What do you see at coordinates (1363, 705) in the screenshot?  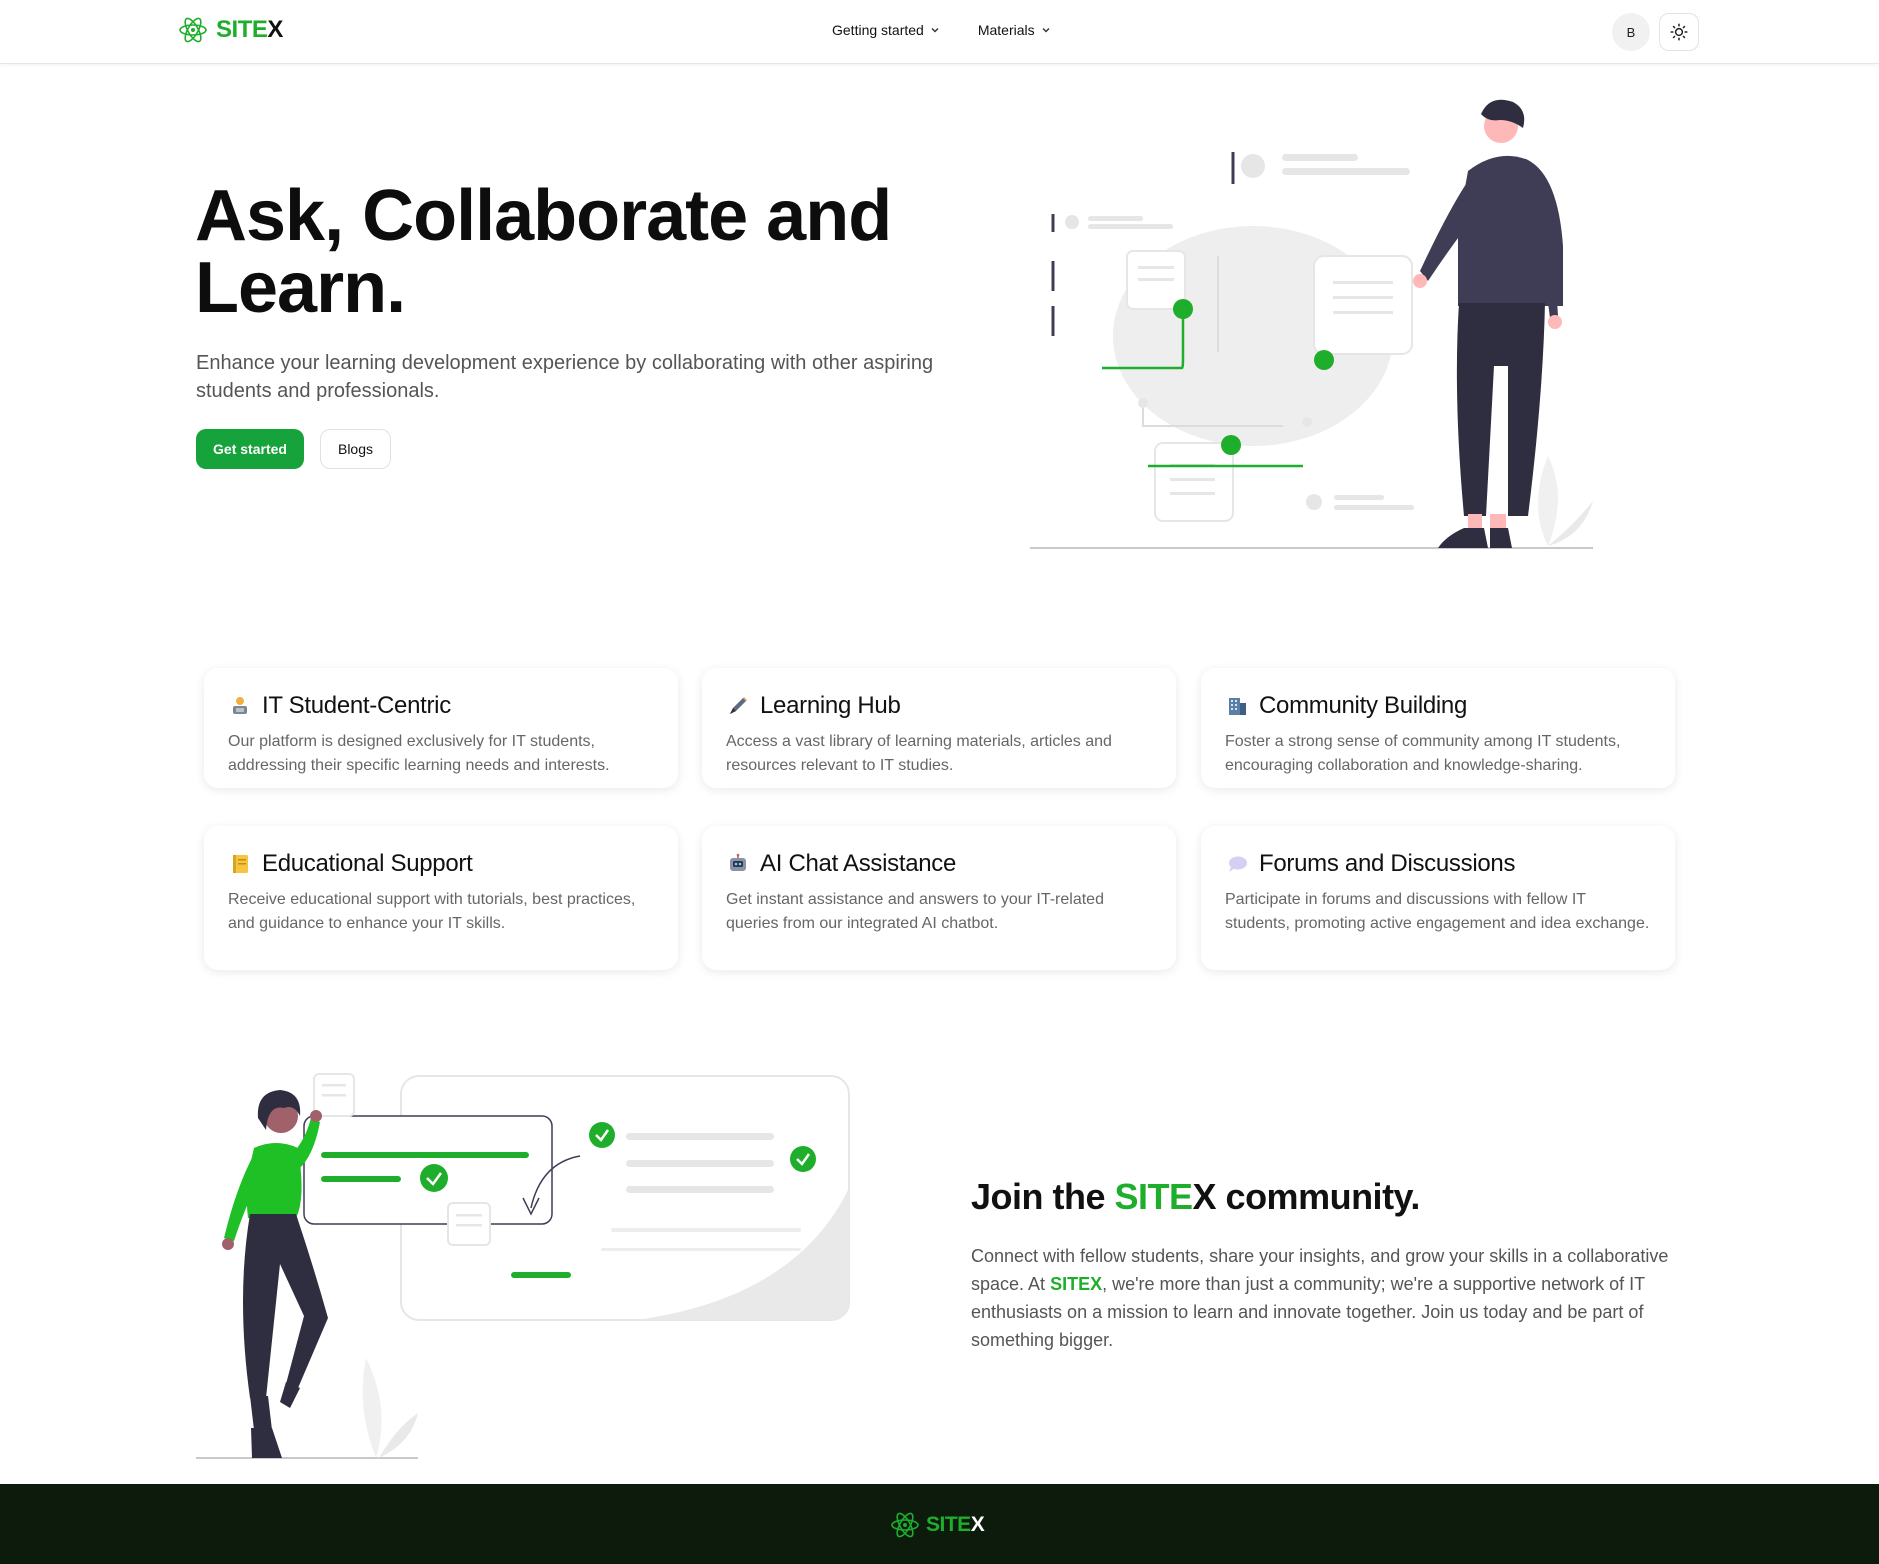 I see `card-title: Community Building` at bounding box center [1363, 705].